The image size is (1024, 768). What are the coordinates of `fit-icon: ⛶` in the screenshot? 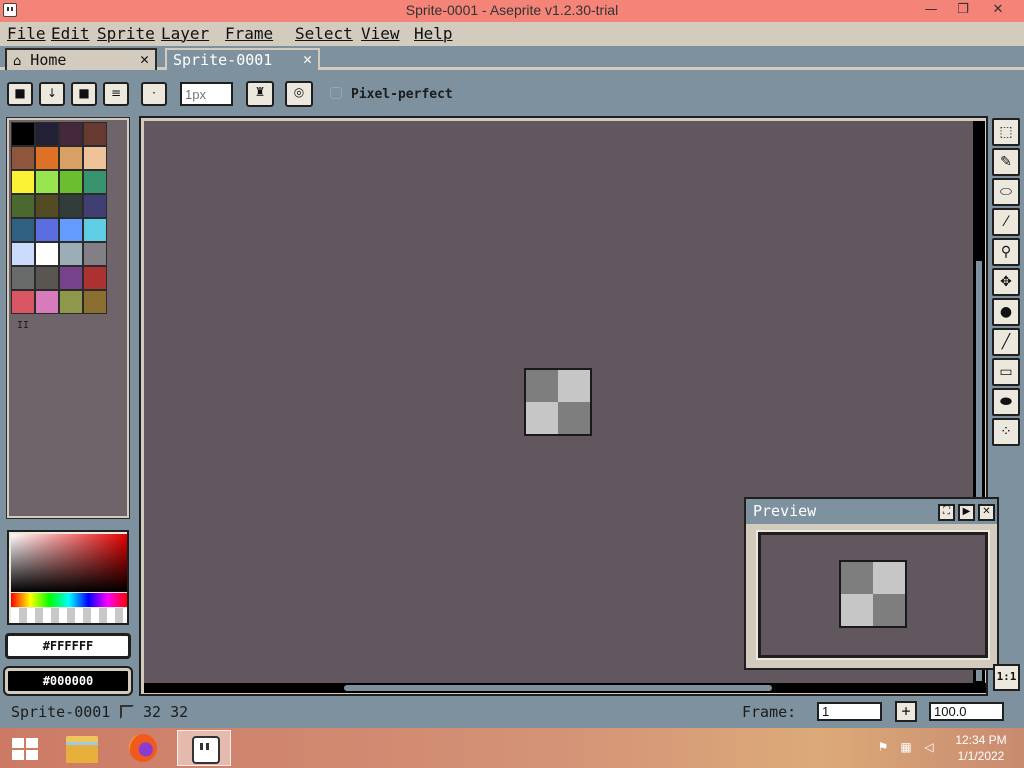 It's located at (946, 512).